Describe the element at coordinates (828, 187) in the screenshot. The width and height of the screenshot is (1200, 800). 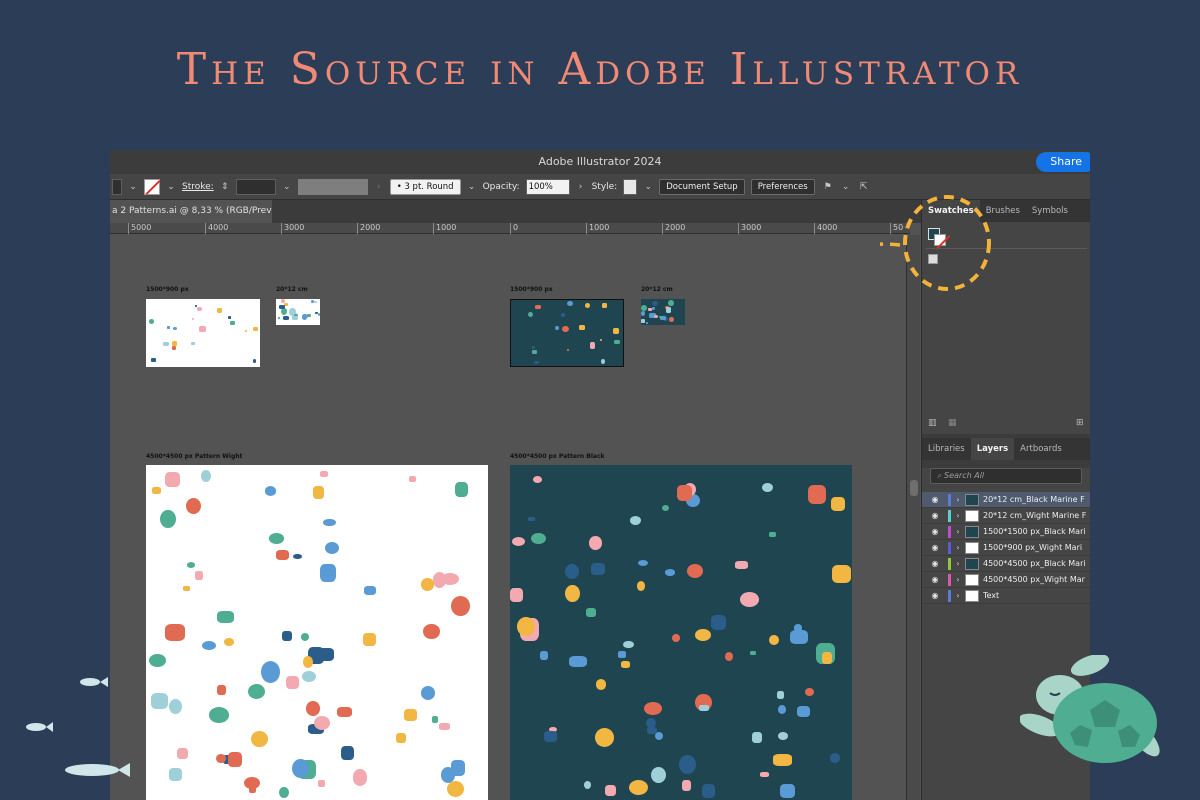
I see `arrange-icon: ⚑` at that location.